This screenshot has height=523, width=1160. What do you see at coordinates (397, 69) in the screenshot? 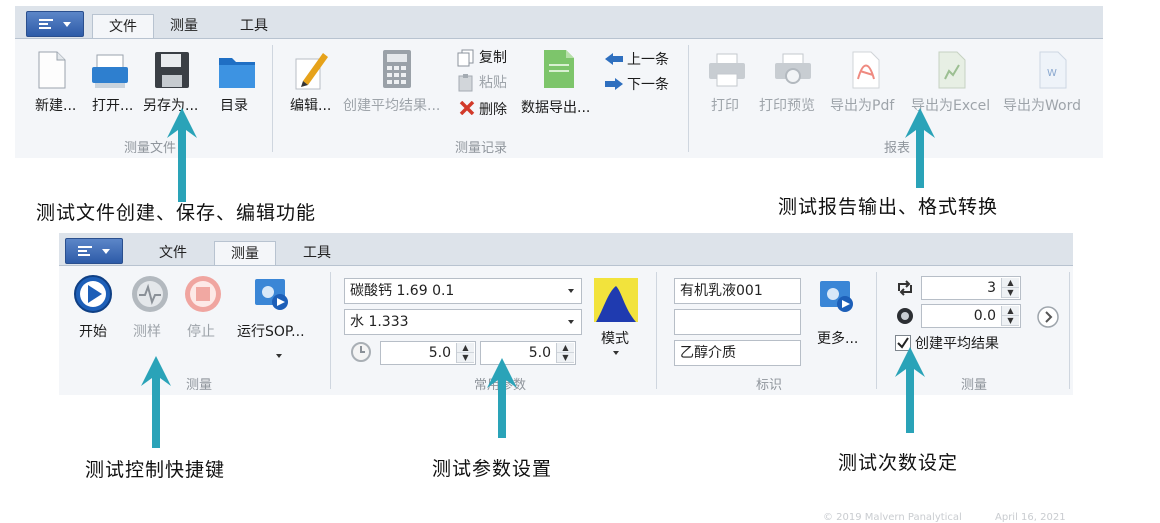
I see `calculator-icon` at bounding box center [397, 69].